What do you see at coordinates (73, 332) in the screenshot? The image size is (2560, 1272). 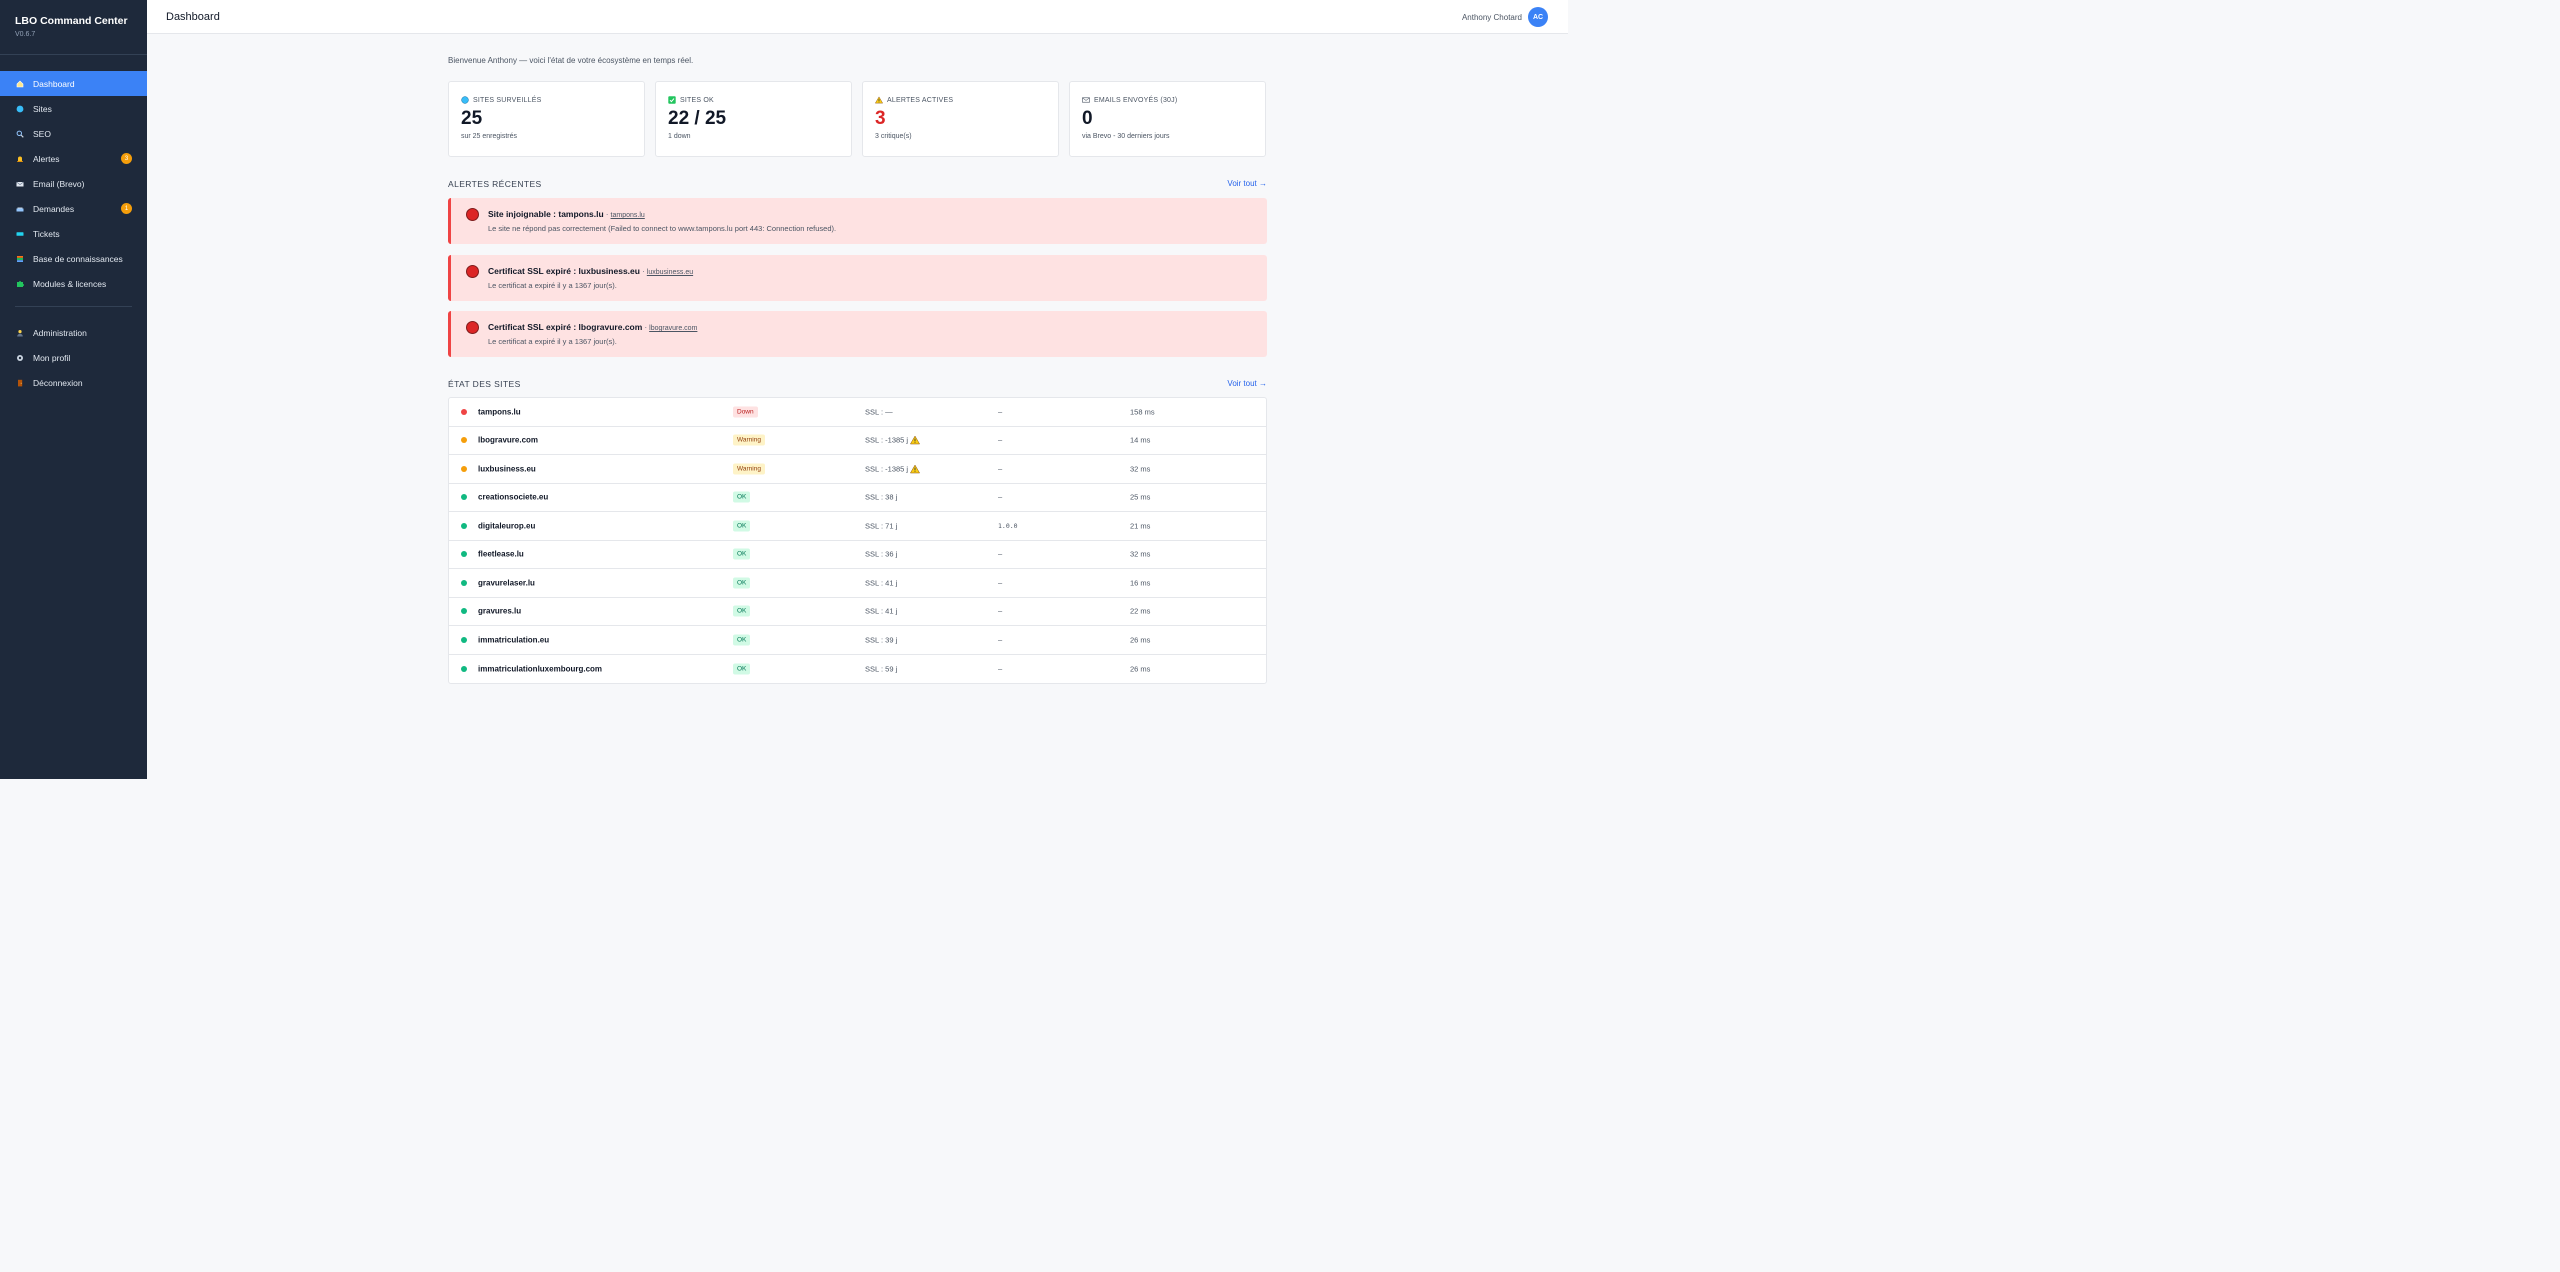 I see `sidebar-item-administration: Administration` at bounding box center [73, 332].